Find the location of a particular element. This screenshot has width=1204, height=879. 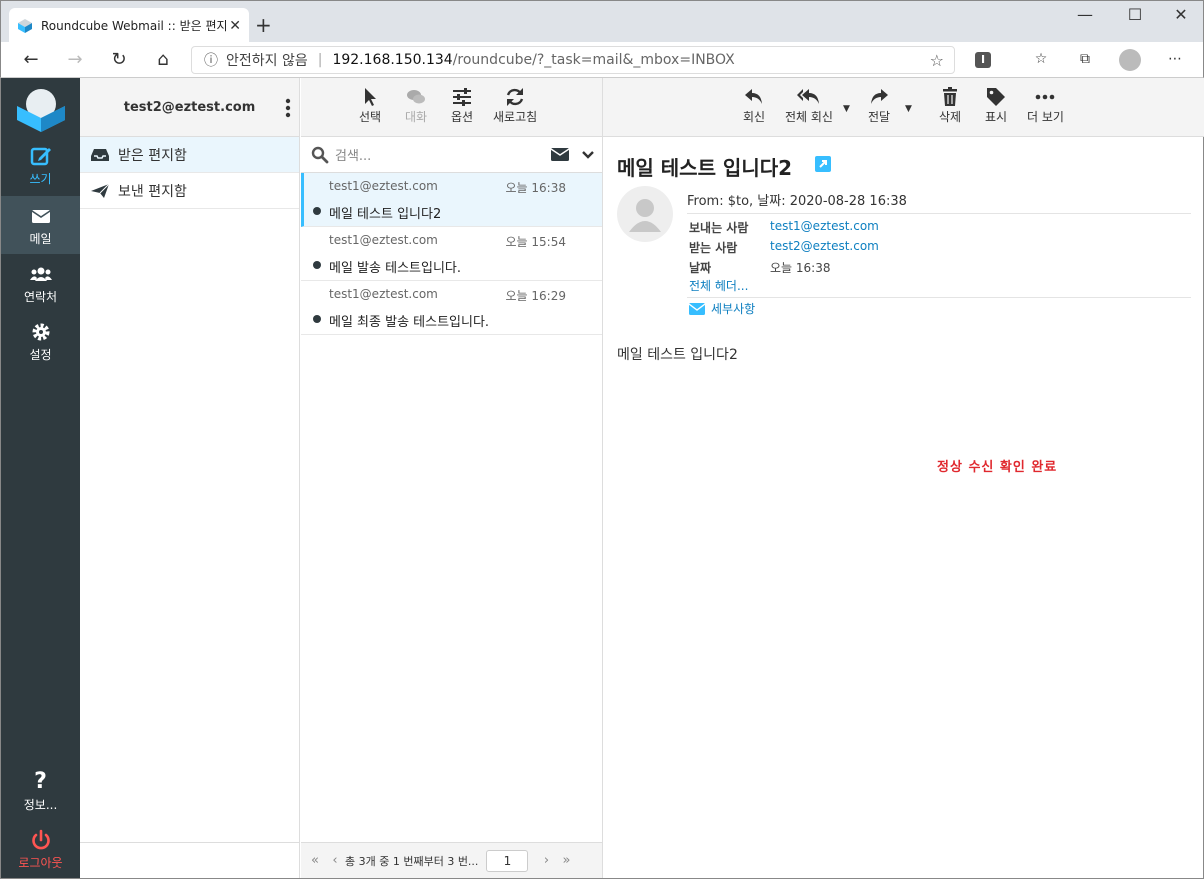

compose-icon is located at coordinates (40, 156).